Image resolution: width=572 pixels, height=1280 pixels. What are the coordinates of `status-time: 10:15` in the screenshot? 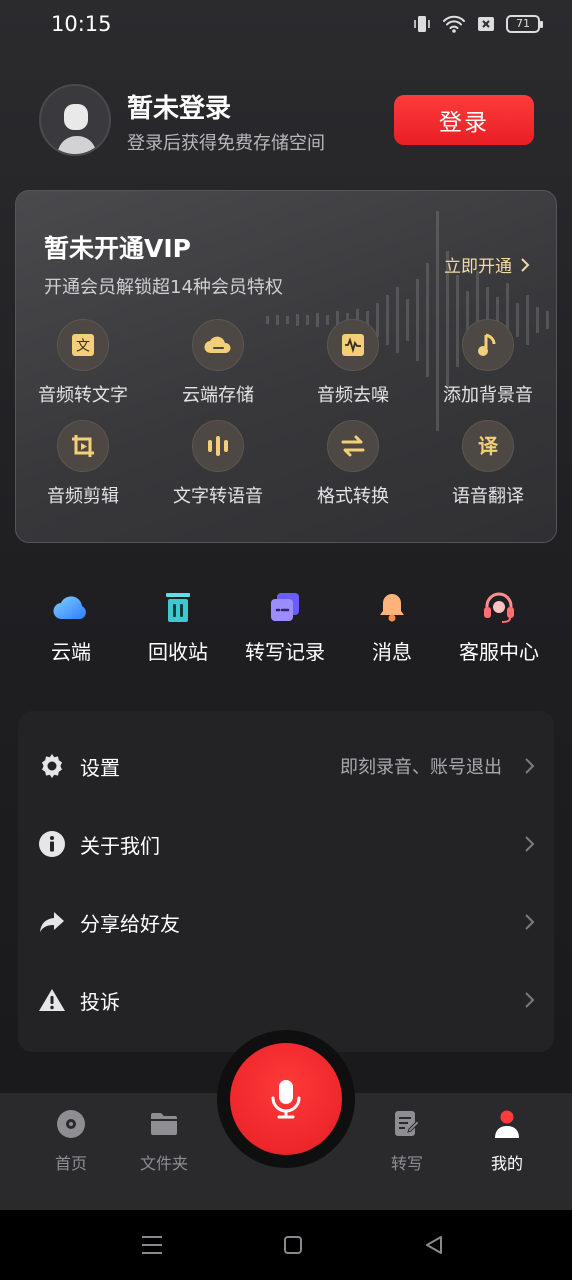 It's located at (81, 24).